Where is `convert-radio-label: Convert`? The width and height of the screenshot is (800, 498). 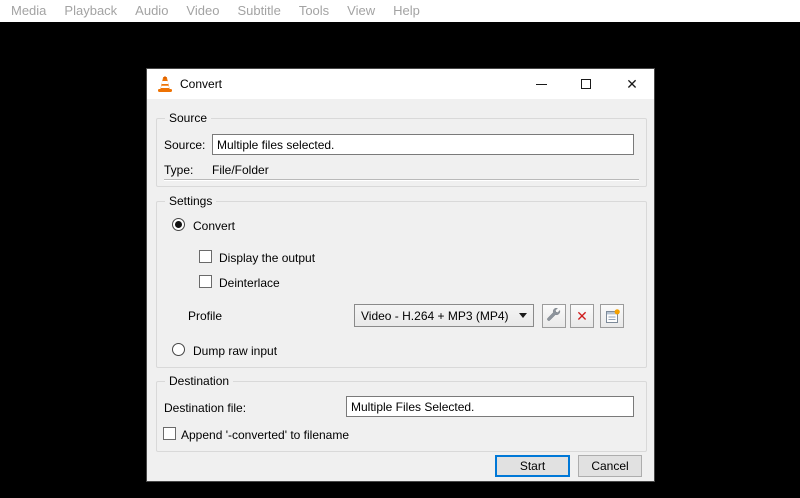
convert-radio-label: Convert is located at coordinates (214, 226).